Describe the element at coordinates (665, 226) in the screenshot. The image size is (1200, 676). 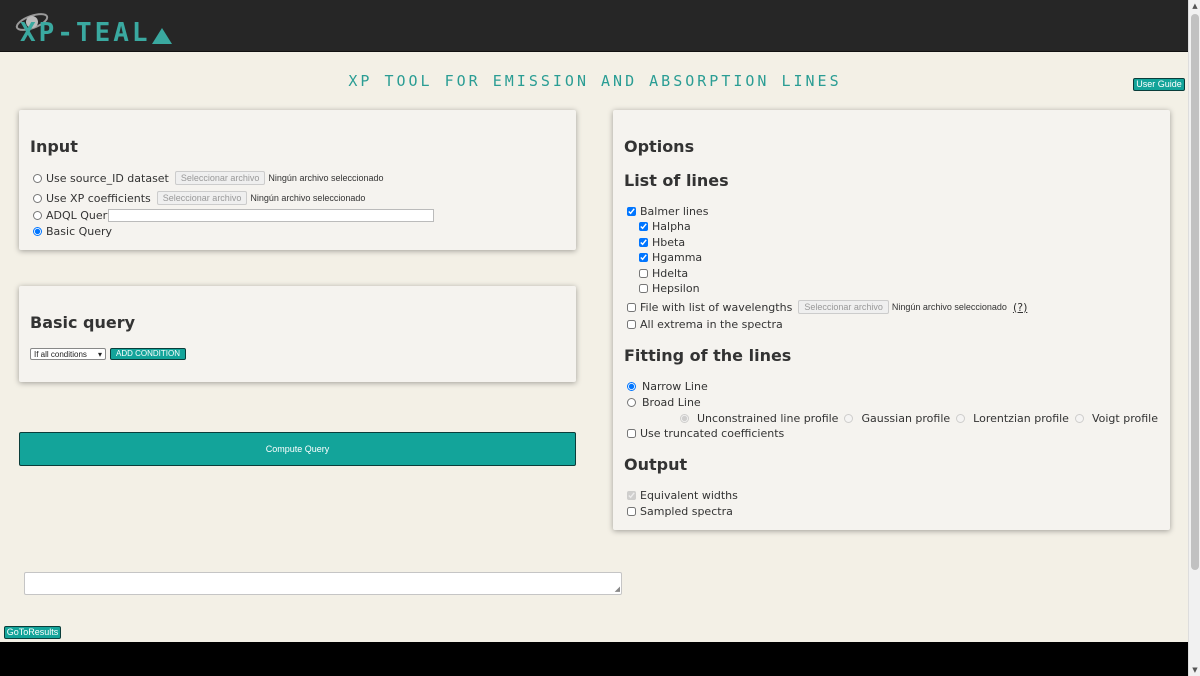
I see `line-option-halpha: Halpha` at that location.